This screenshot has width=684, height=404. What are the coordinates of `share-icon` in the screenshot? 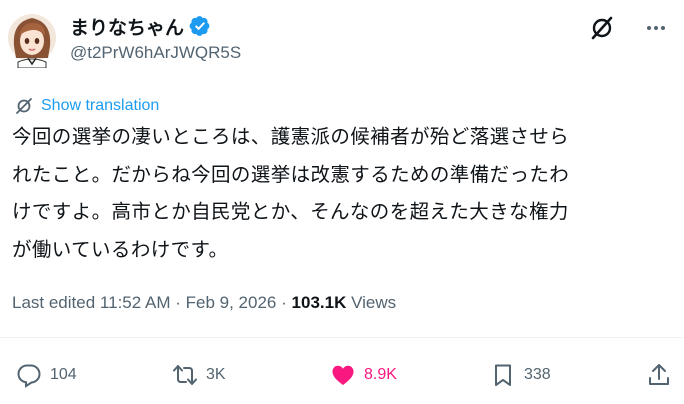 It's located at (659, 374).